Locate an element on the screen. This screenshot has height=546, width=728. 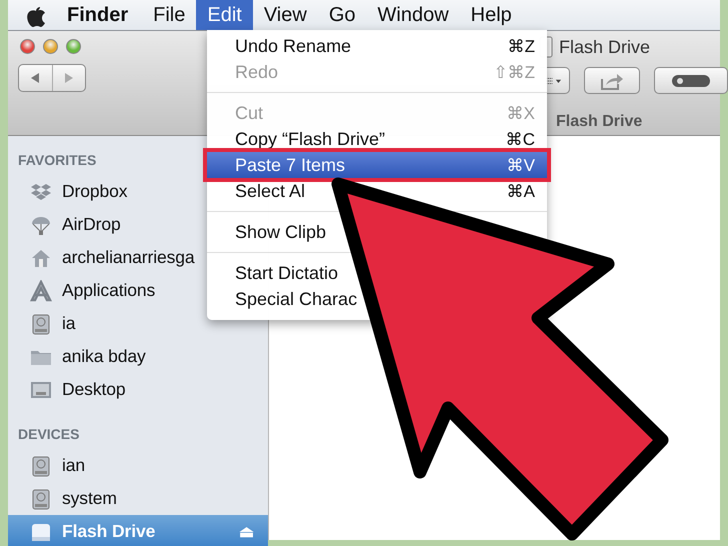
share-icon is located at coordinates (612, 81).